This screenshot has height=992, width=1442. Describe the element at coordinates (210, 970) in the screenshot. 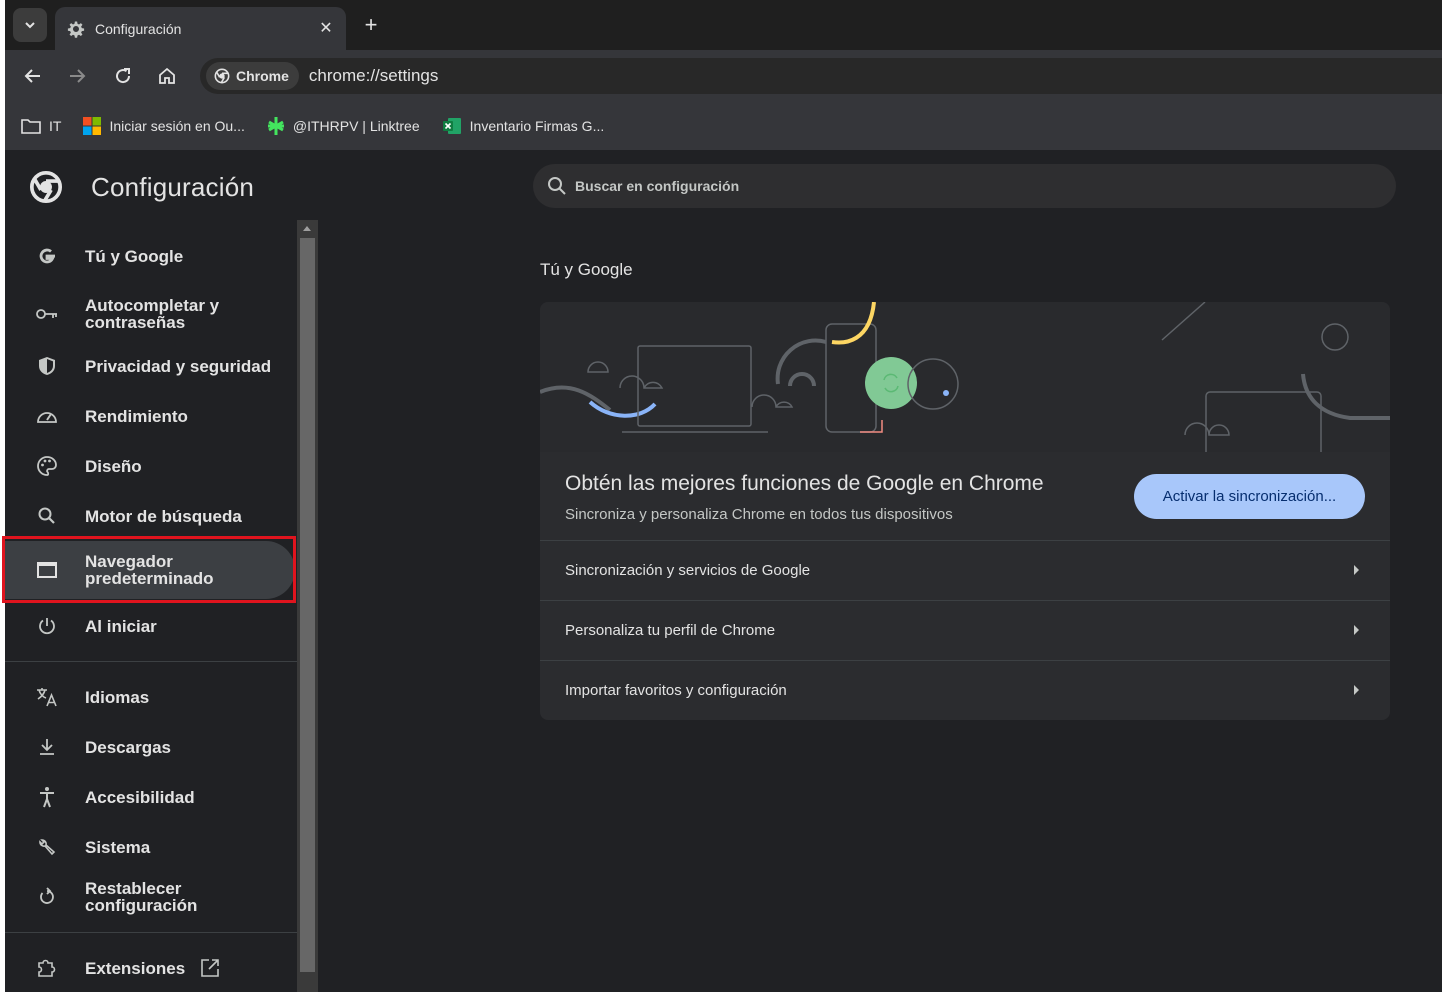

I see `external-link-icon` at that location.